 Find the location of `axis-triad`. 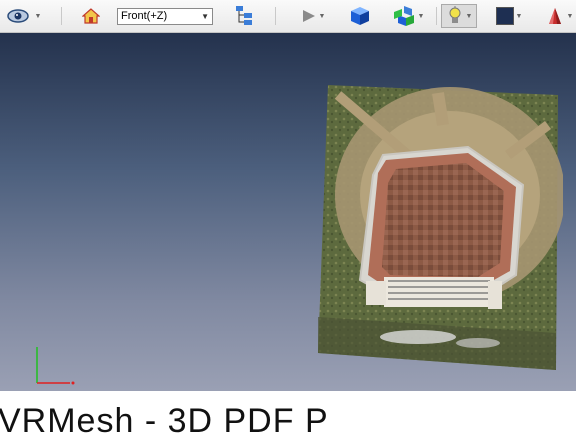

axis-triad is located at coordinates (55, 366).